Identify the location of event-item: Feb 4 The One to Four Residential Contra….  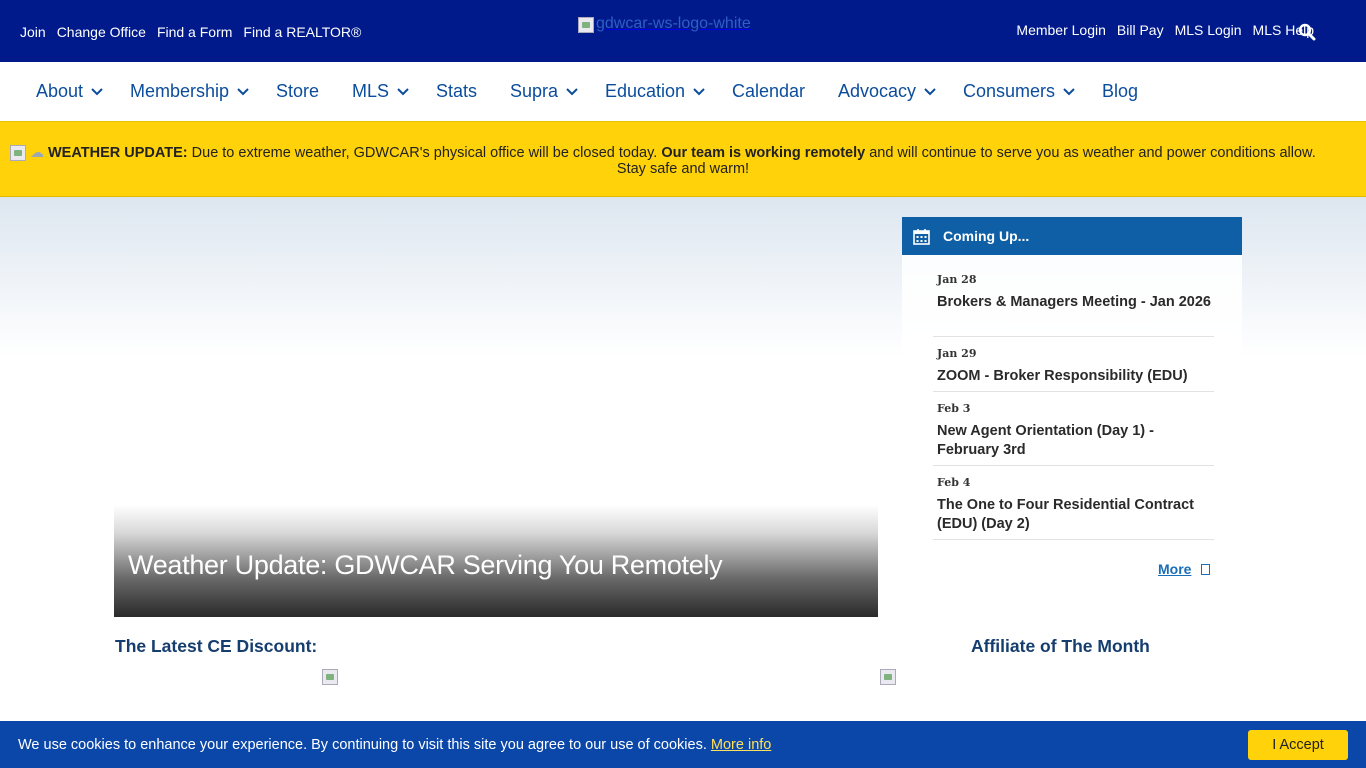
(1073, 505).